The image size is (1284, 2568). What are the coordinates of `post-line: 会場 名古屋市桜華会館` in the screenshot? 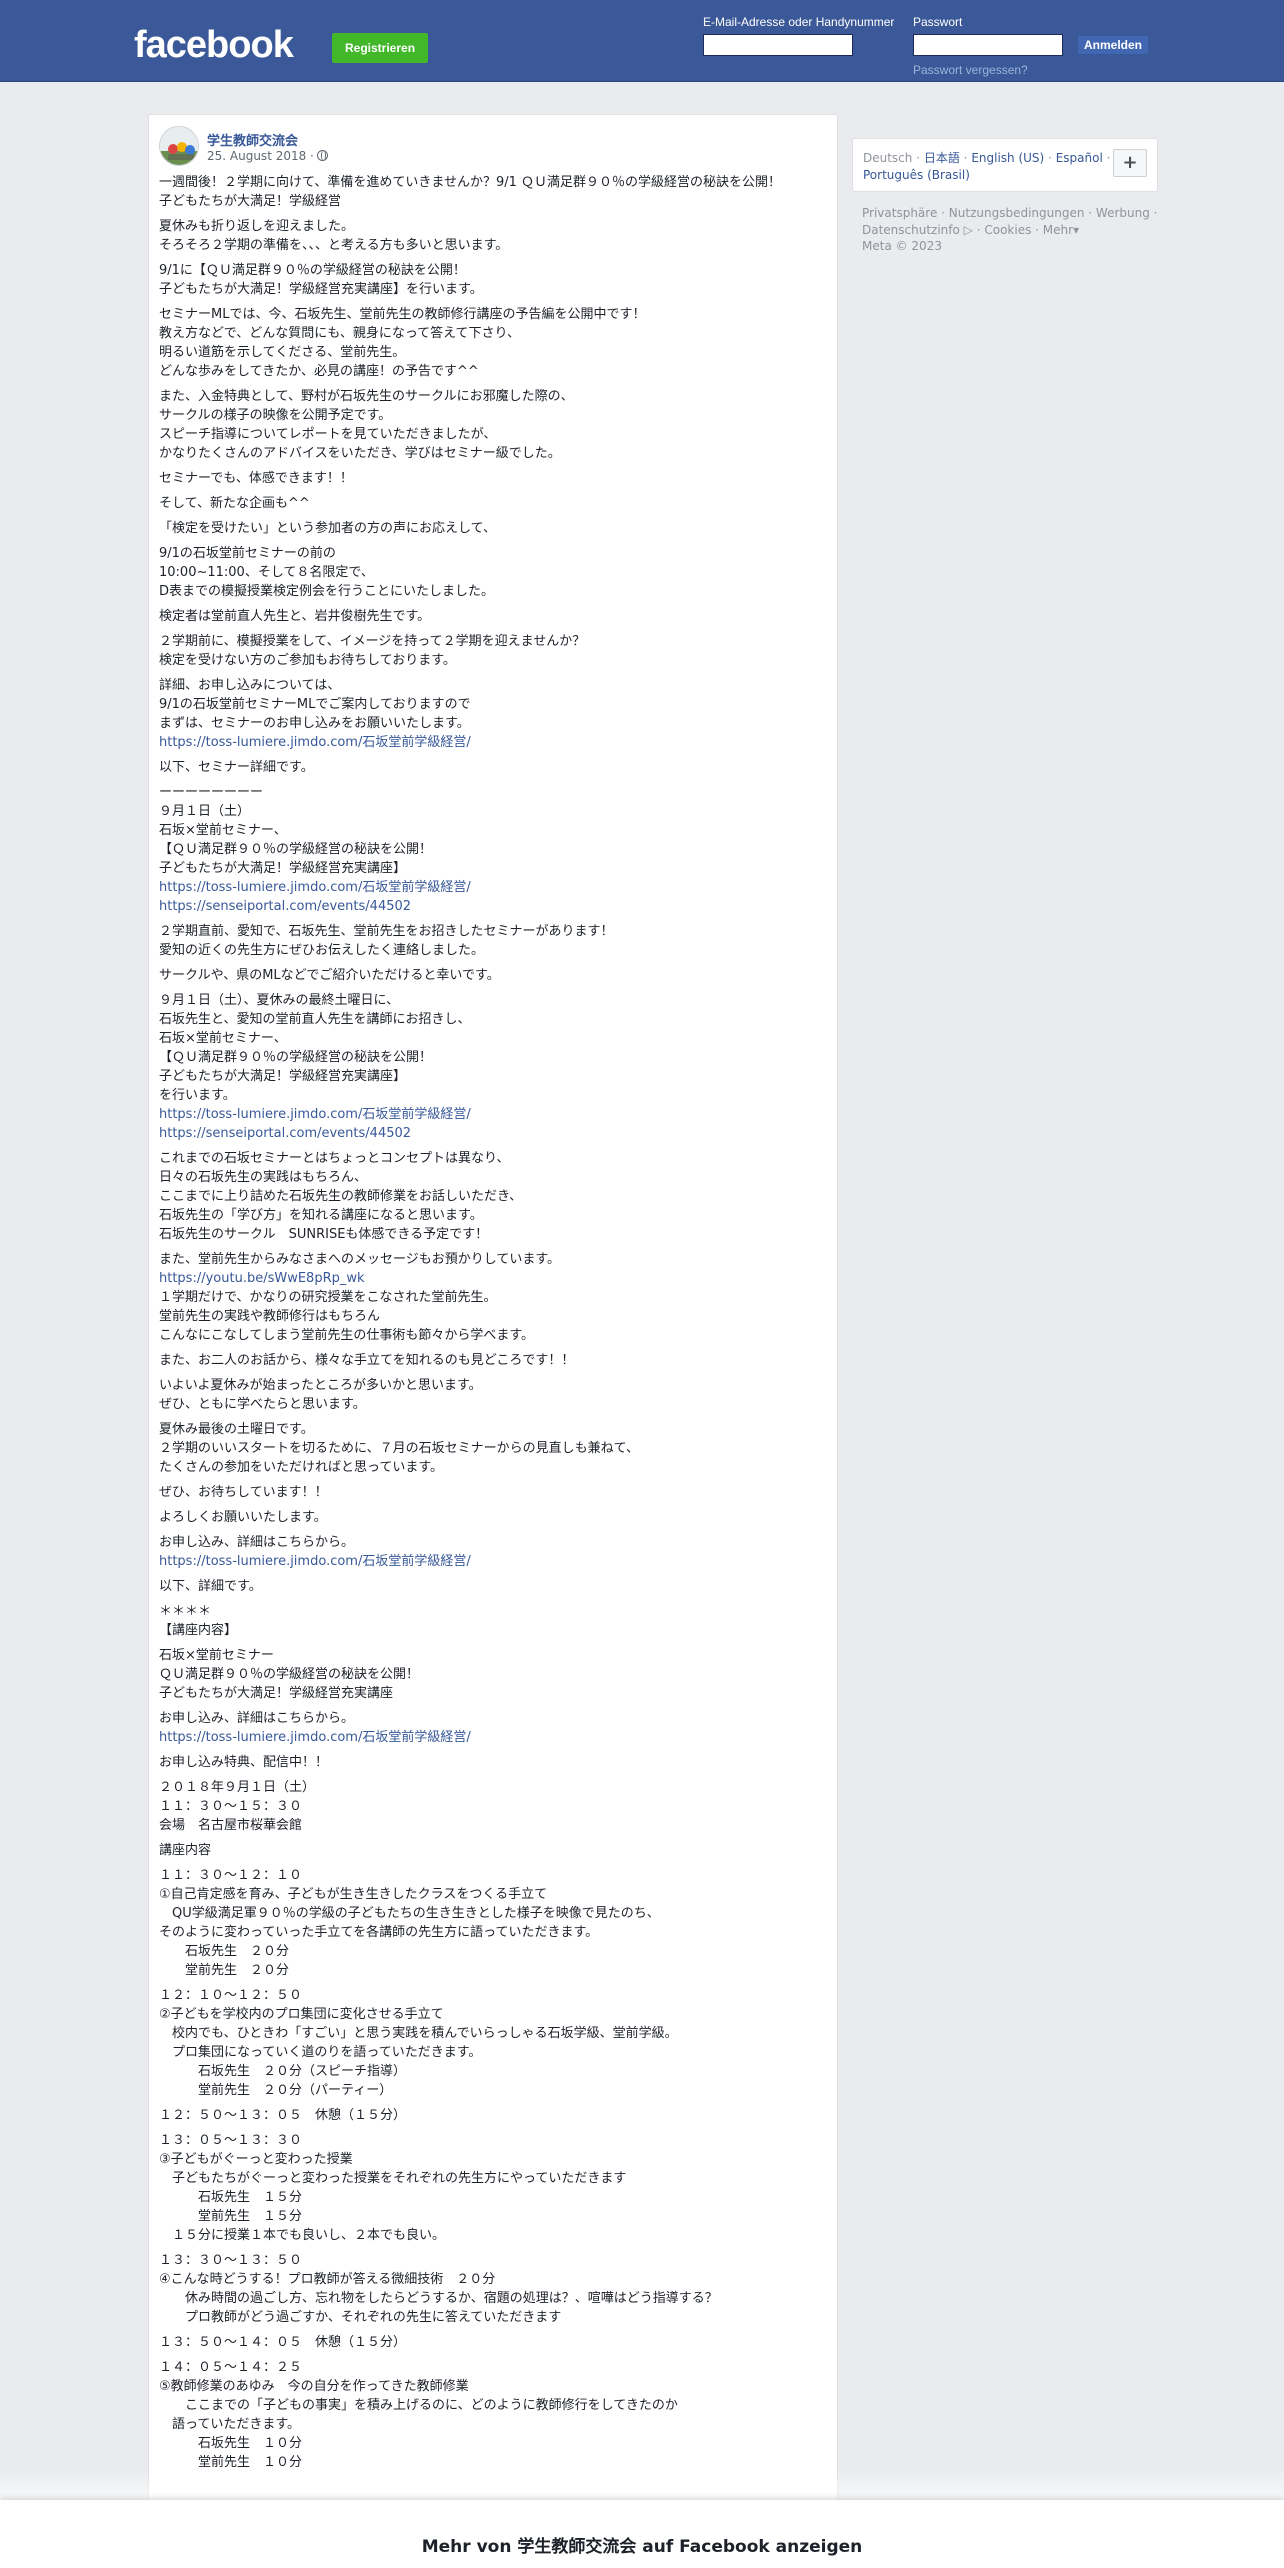 It's located at (231, 1825).